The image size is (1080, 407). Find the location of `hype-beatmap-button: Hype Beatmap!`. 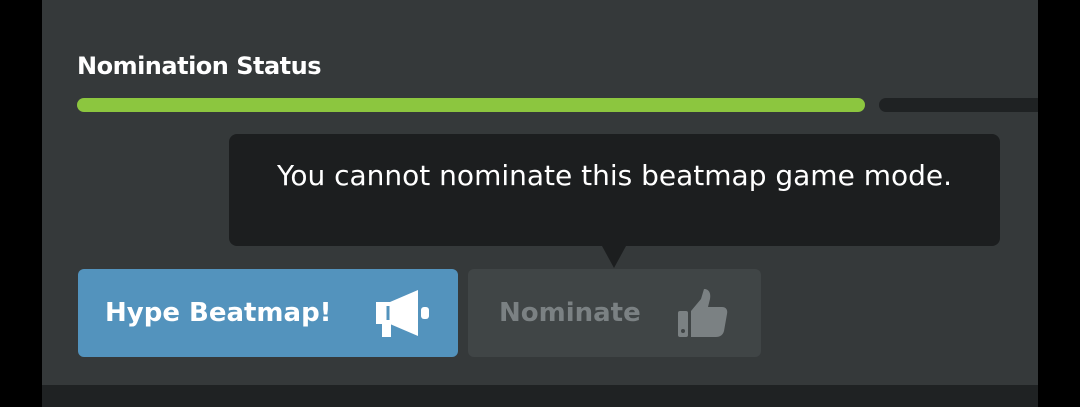

hype-beatmap-button: Hype Beatmap! is located at coordinates (268, 313).